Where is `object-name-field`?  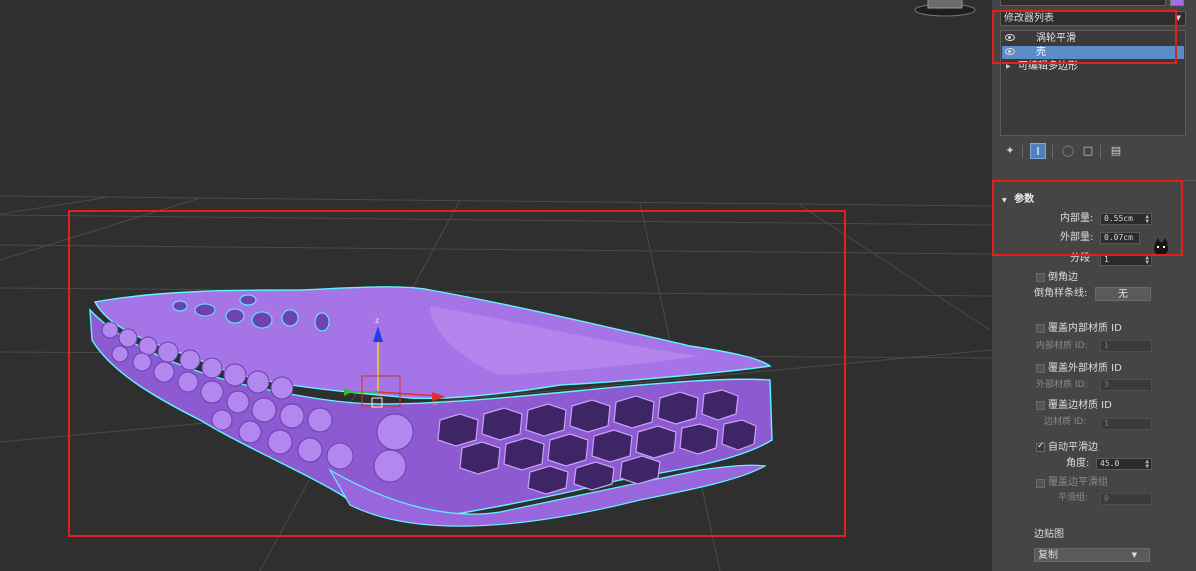
object-name-field is located at coordinates (1083, 3).